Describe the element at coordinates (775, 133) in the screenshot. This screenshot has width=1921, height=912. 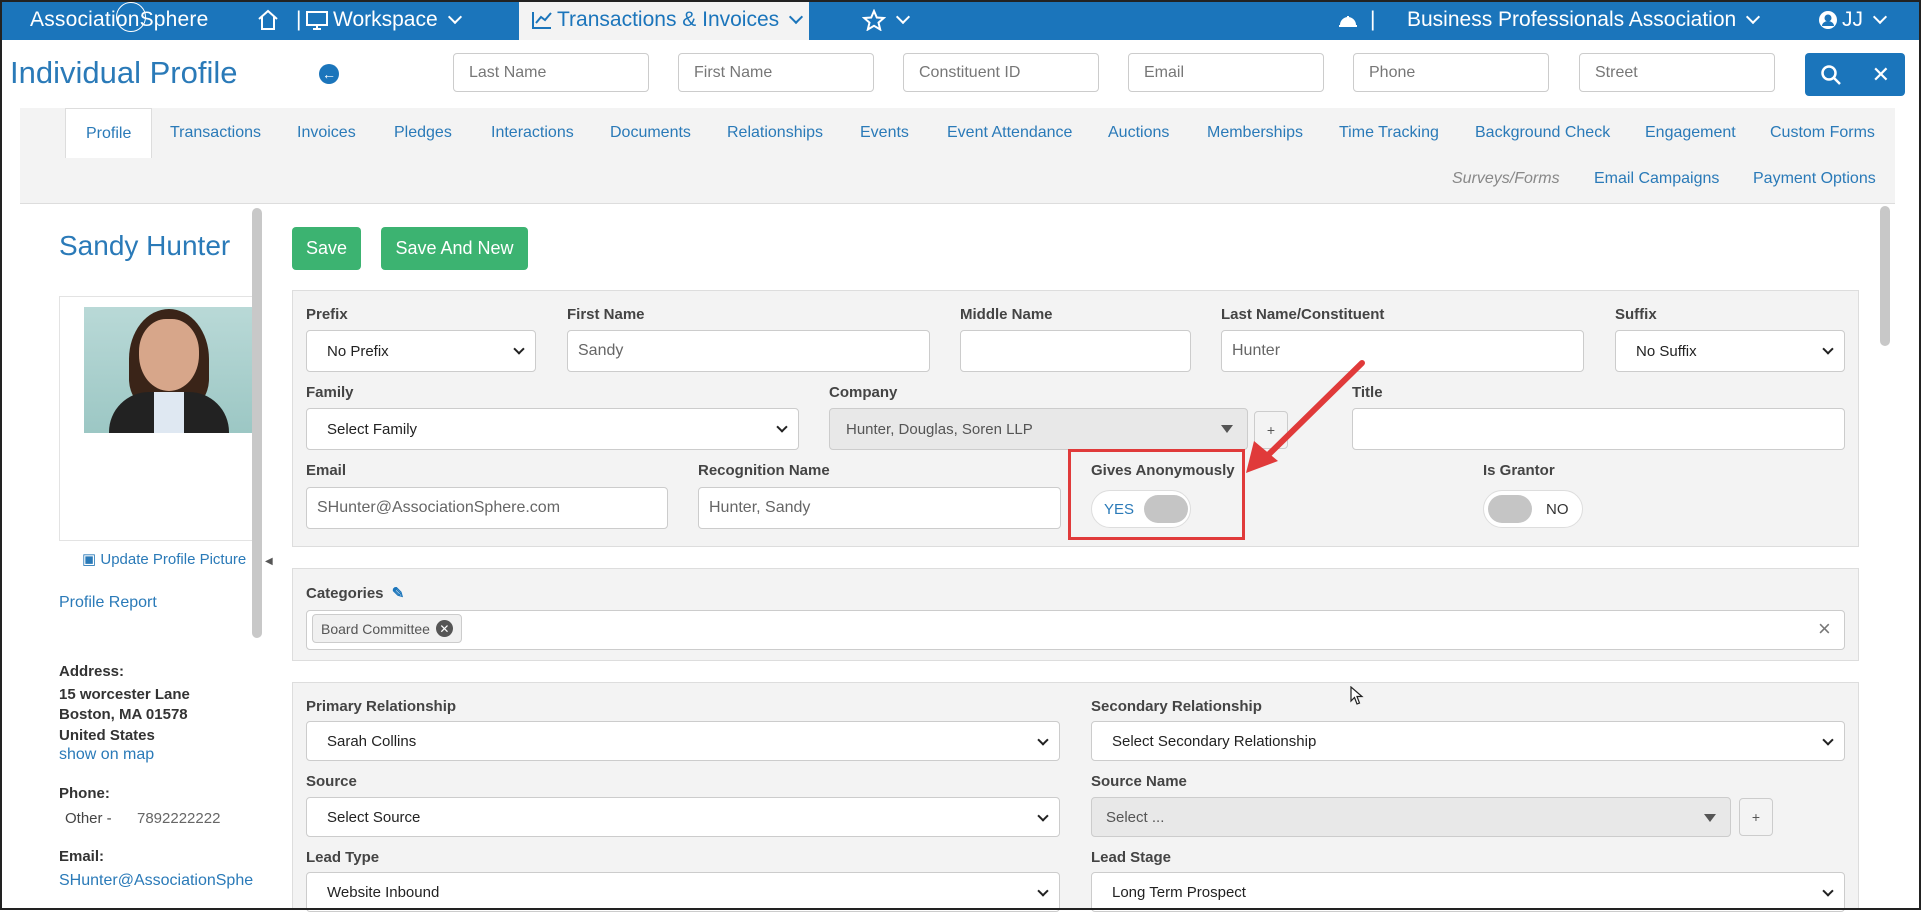
I see `tab-relationships: Relationships` at that location.